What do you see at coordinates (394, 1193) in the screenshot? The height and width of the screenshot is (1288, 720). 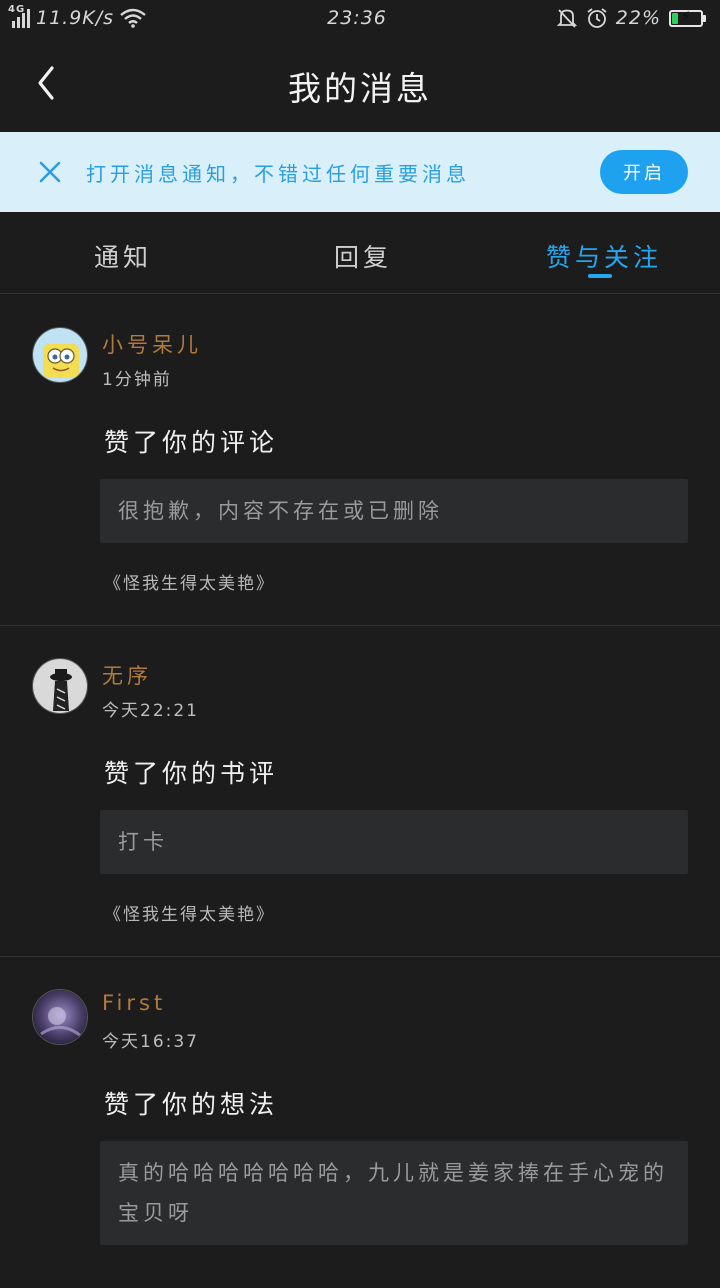 I see `quoted-content: 真的哈哈哈哈哈哈哈，九儿就是姜家捧在手心宠的宝贝呀` at bounding box center [394, 1193].